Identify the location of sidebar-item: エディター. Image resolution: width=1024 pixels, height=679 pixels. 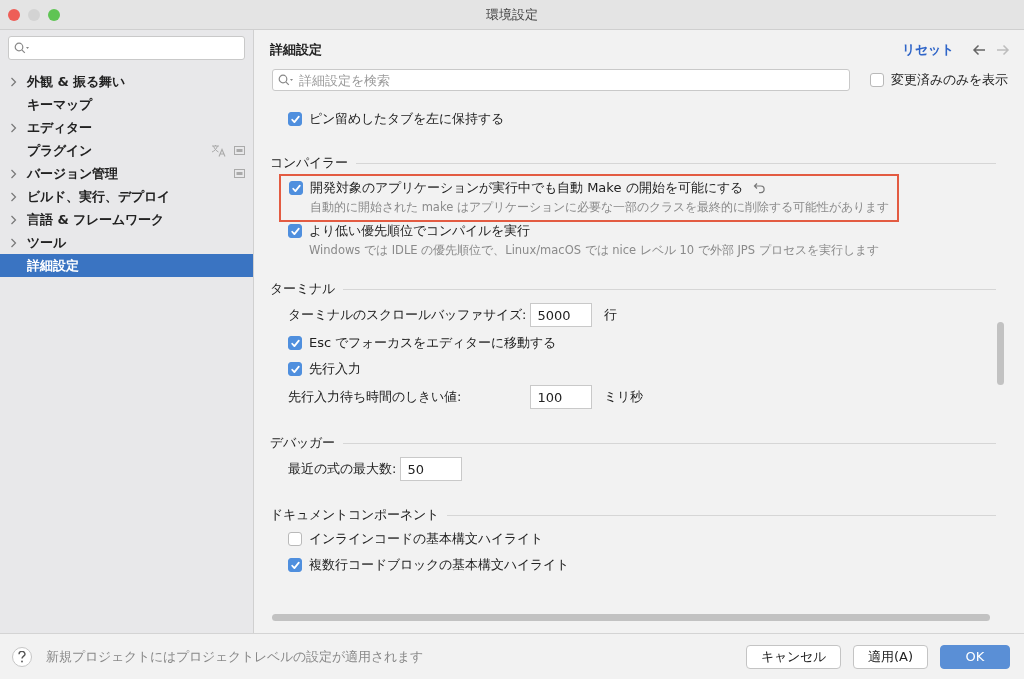
(126, 127).